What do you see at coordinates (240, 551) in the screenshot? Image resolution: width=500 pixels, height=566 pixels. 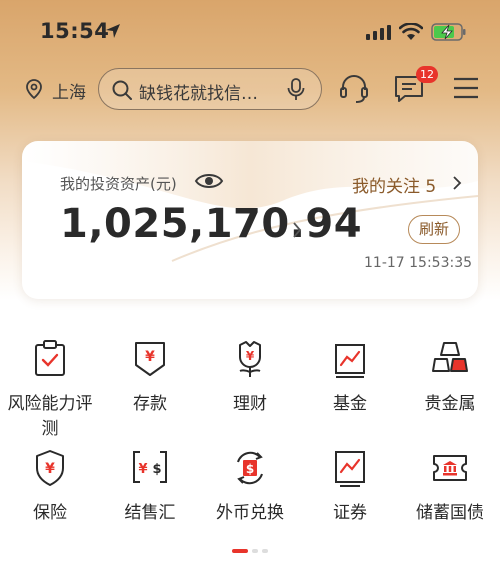 I see `page-dot-active` at bounding box center [240, 551].